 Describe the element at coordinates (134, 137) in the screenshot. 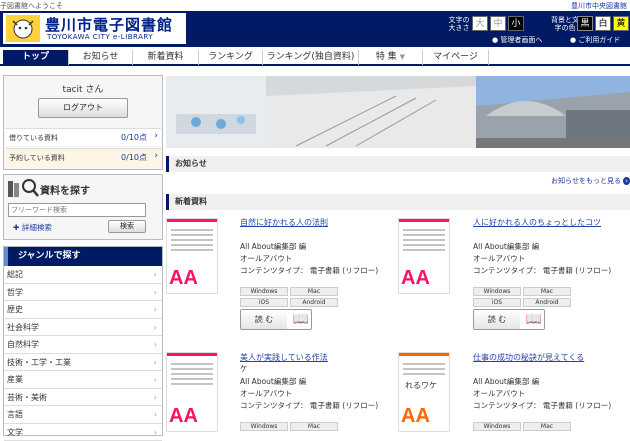

I see `borrowing-value: 0/10点` at that location.